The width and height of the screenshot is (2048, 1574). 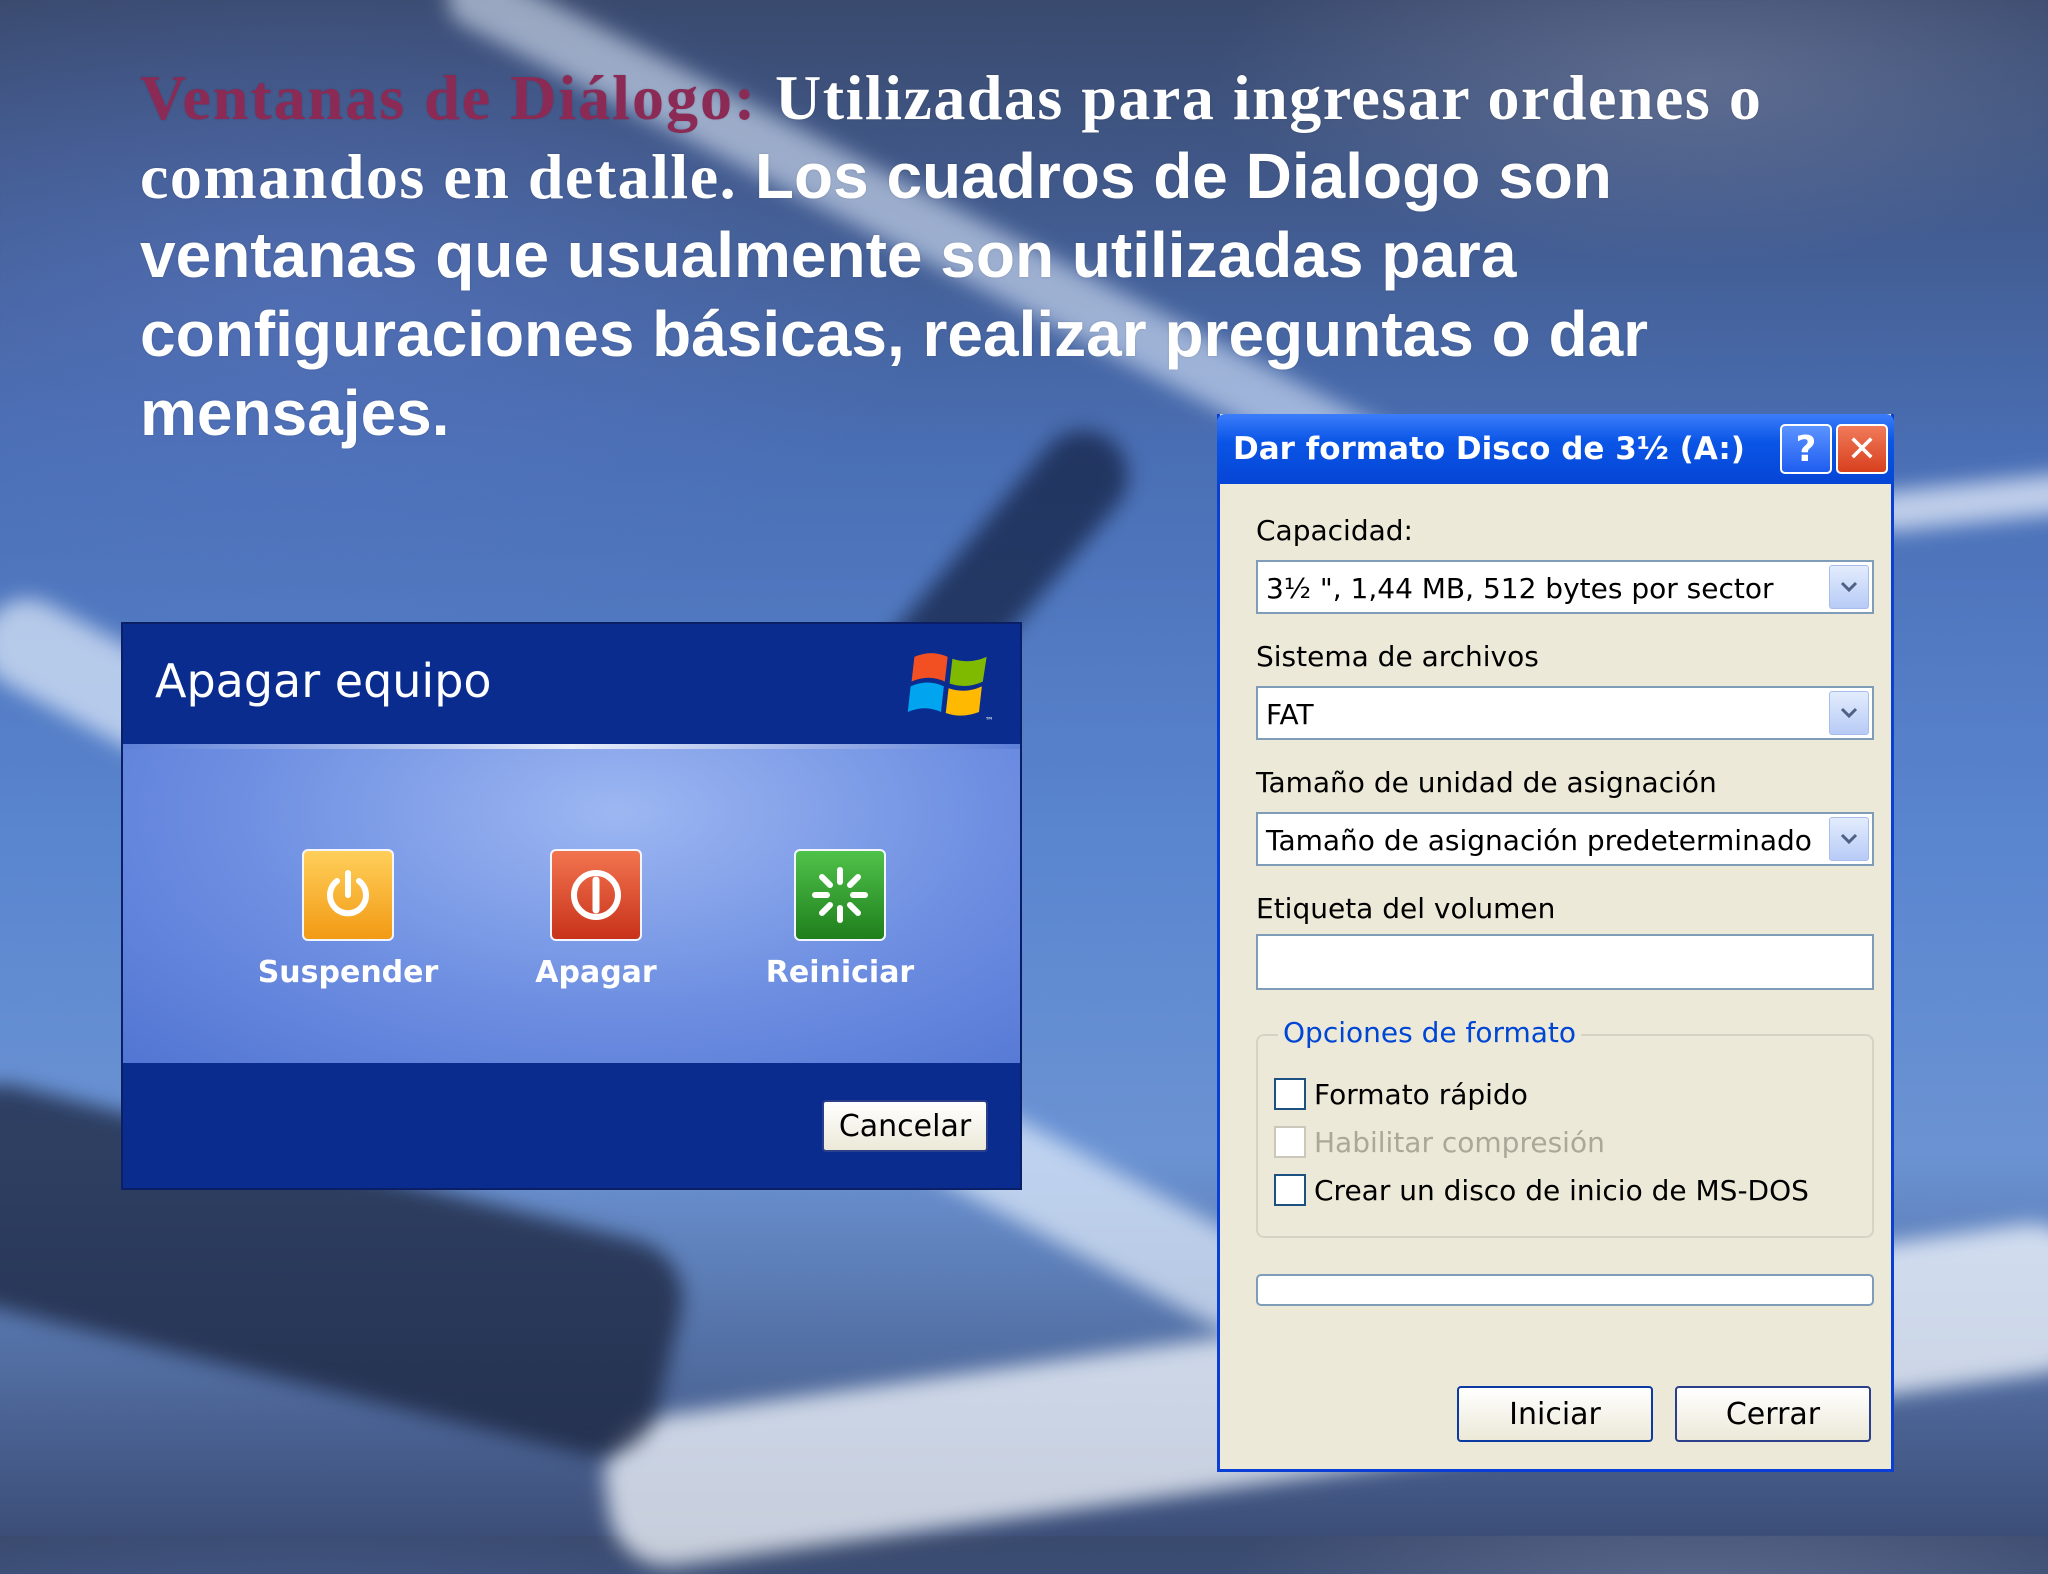 I want to click on restart-label: Reiniciar, so click(x=840, y=972).